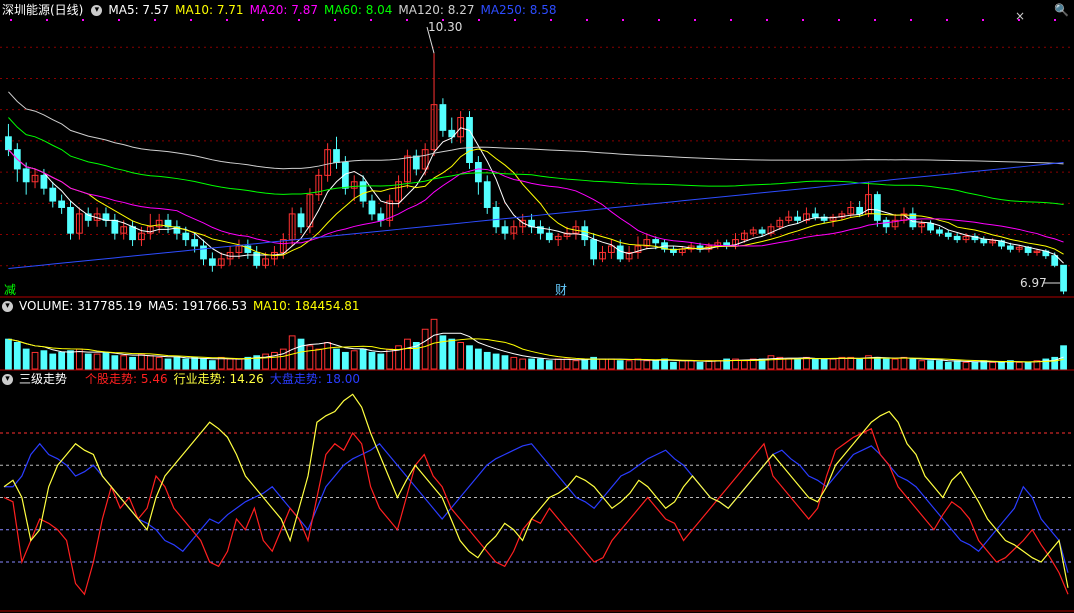 Image resolution: width=1074 pixels, height=613 pixels. I want to click on volume-ma10-line, so click(536, 350).